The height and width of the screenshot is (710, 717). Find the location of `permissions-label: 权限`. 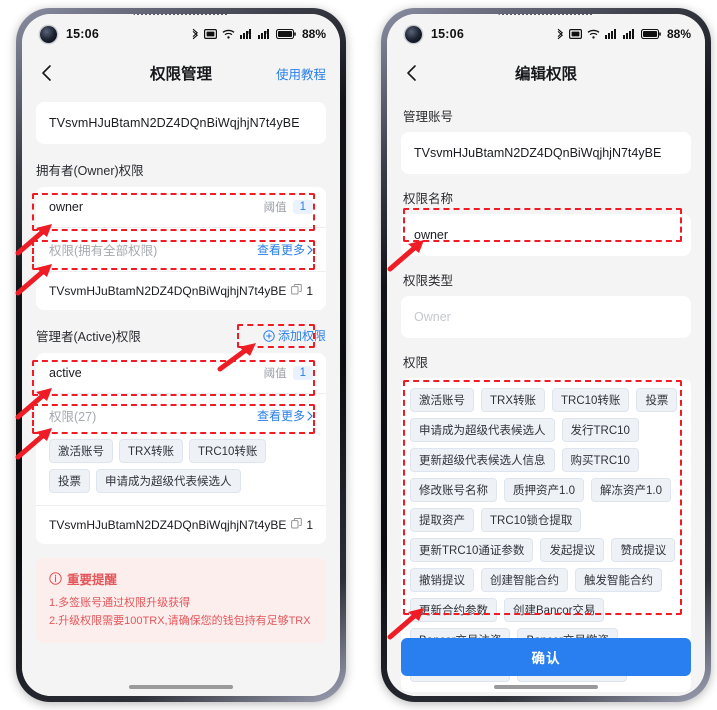

permissions-label: 权限 is located at coordinates (416, 363).